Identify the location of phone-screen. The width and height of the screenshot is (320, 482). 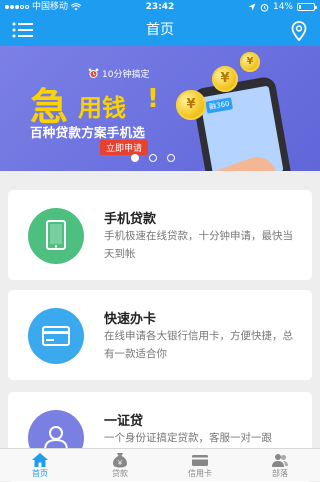
(241, 128).